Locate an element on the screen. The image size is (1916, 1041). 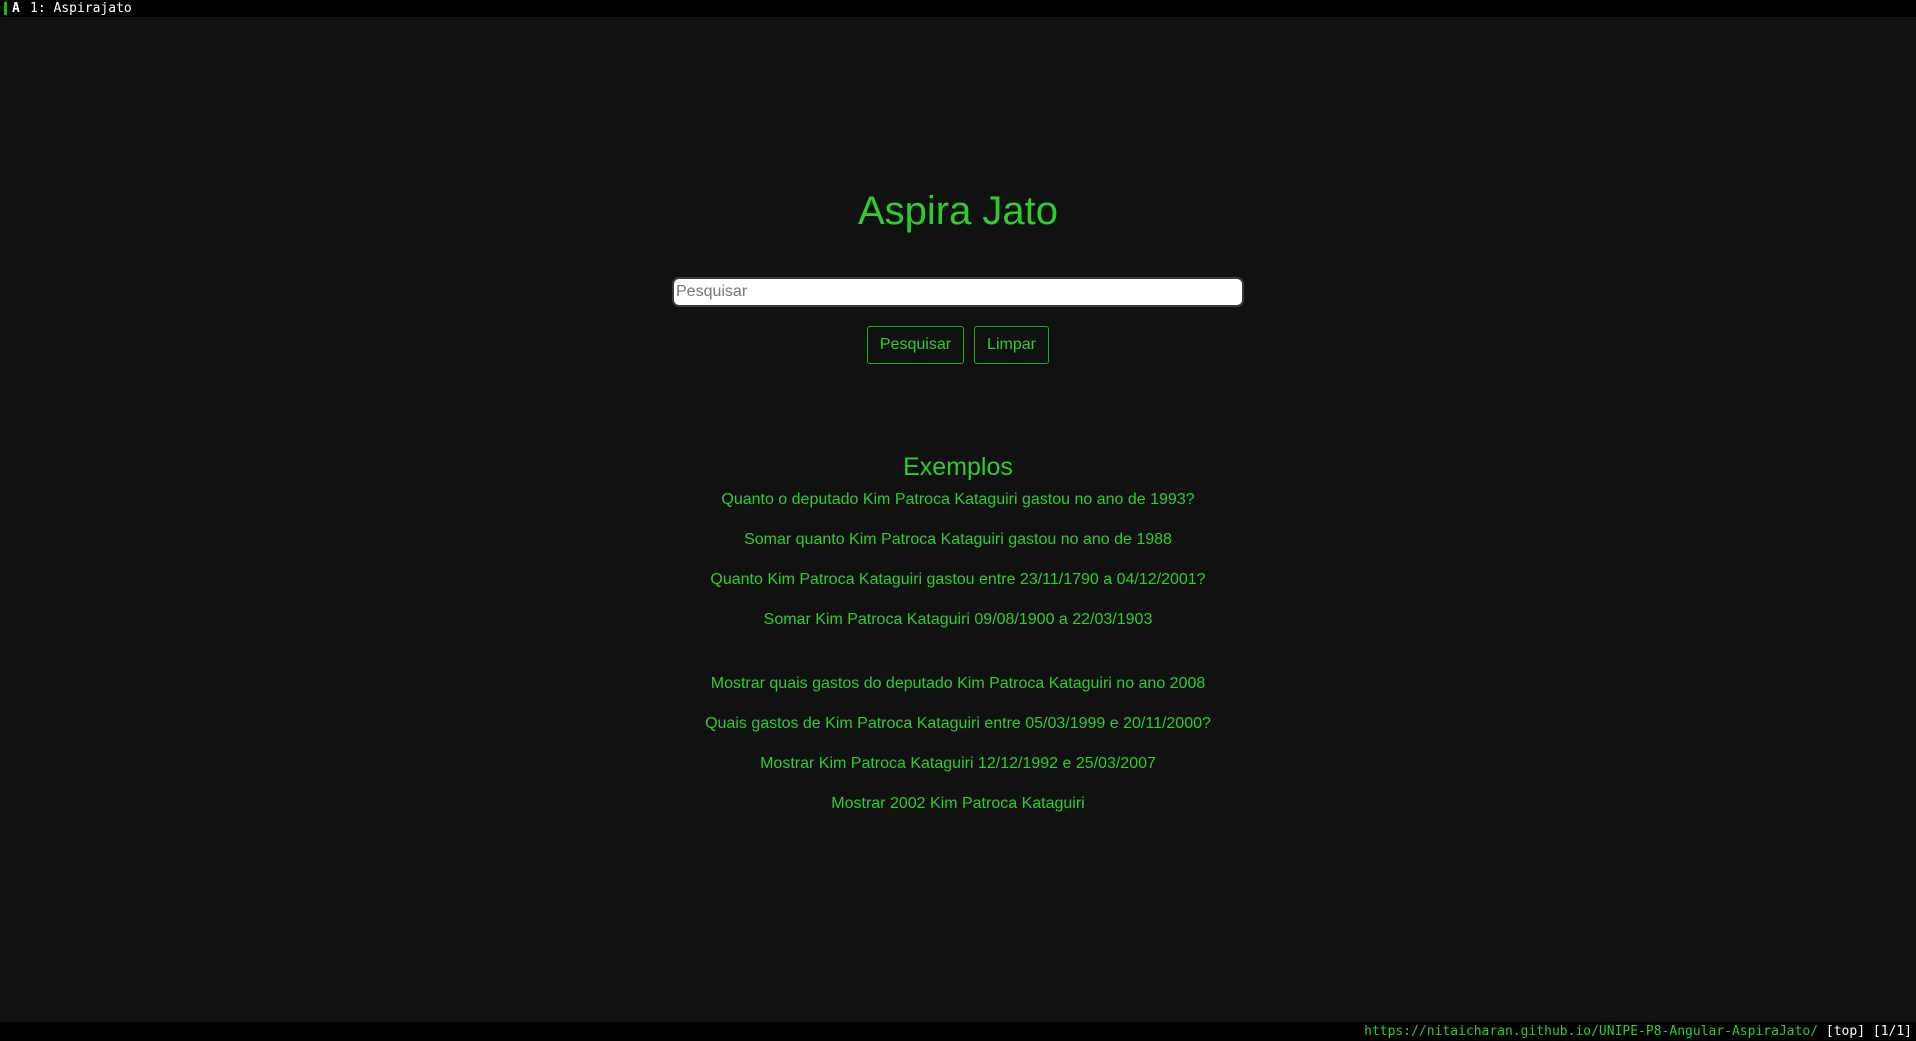
tab-bar: A 1: Aspirajato is located at coordinates (958, 8).